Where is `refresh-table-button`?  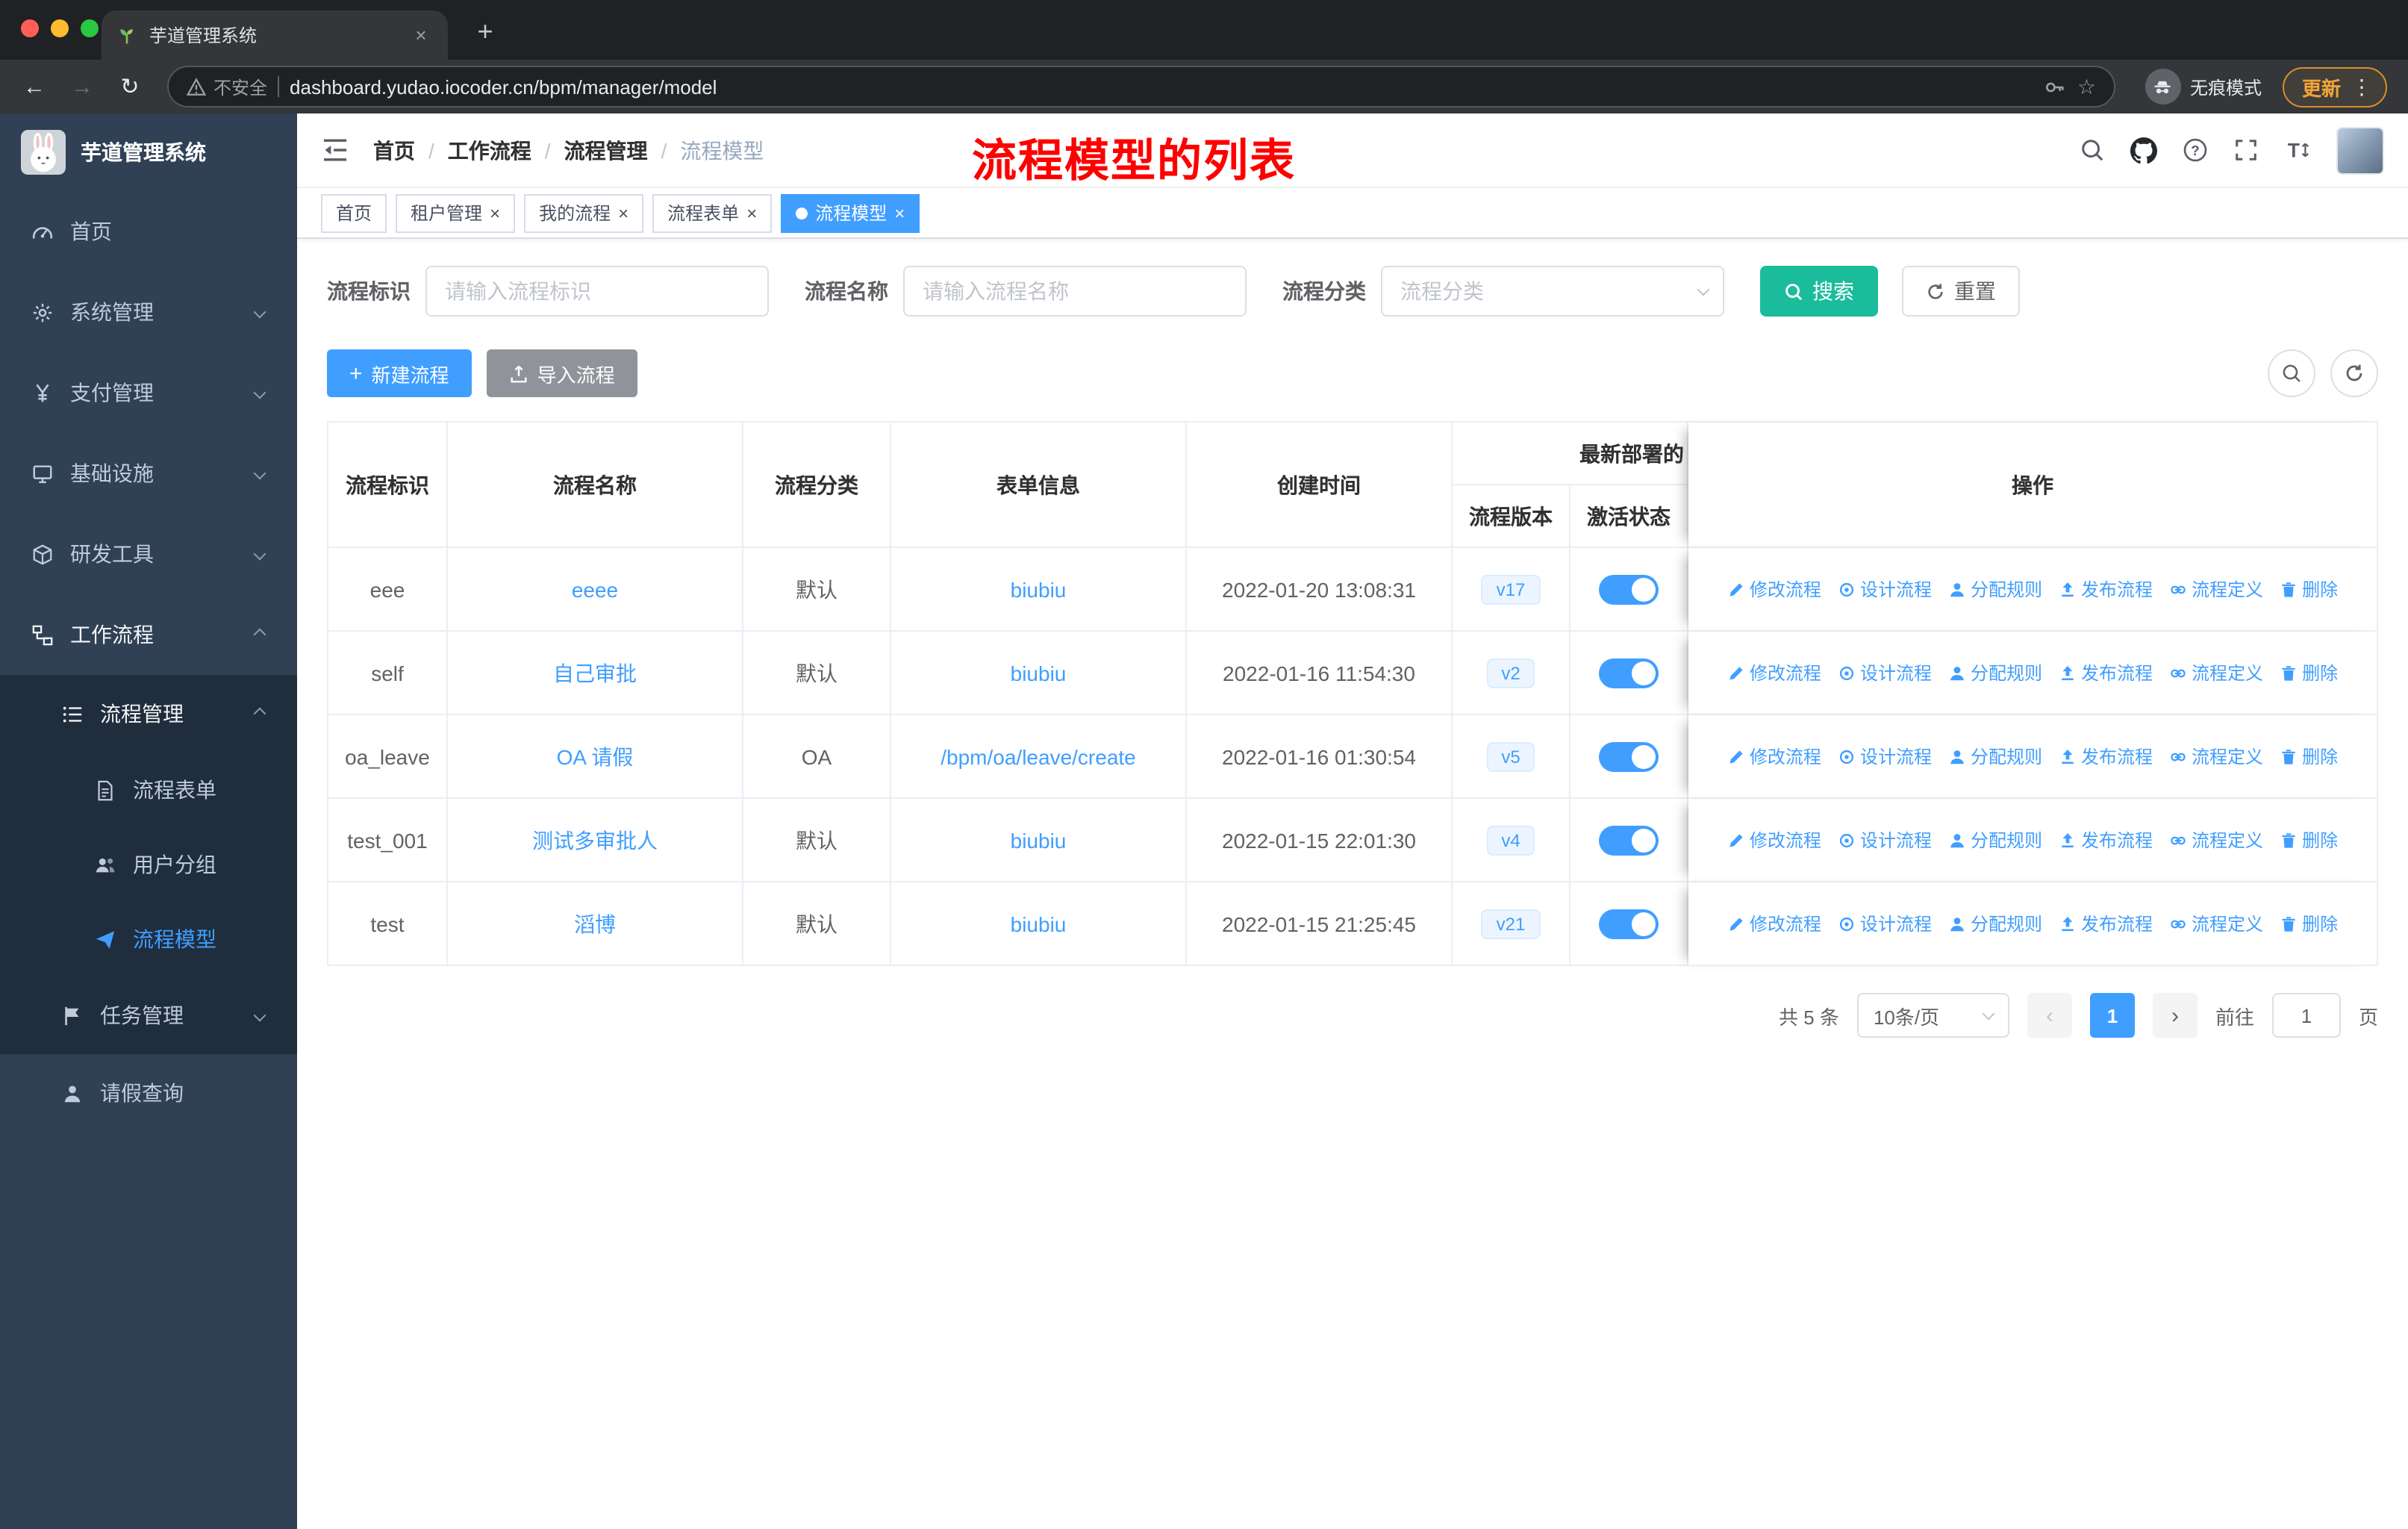 refresh-table-button is located at coordinates (2354, 373).